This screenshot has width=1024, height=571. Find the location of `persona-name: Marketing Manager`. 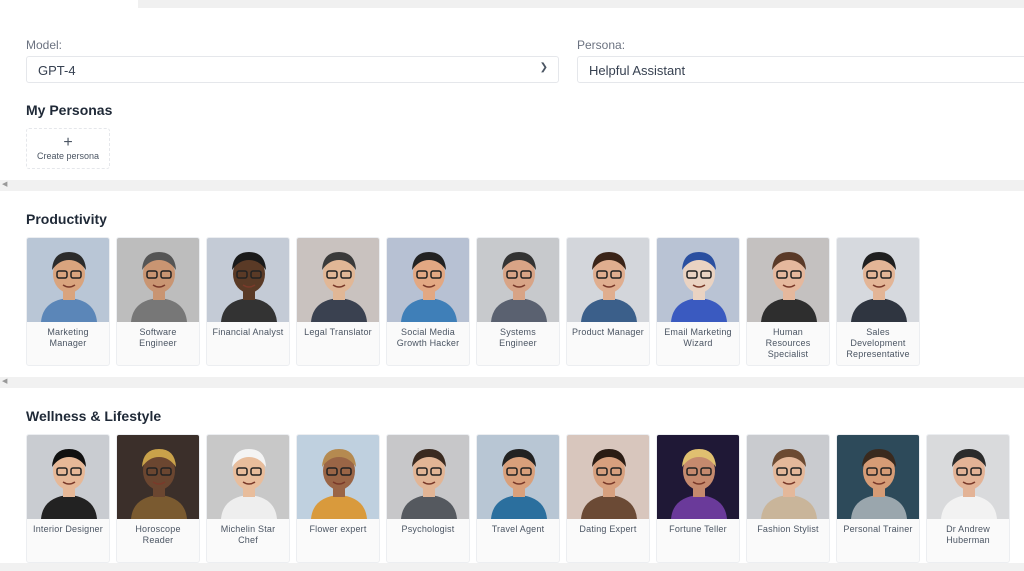

persona-name: Marketing Manager is located at coordinates (68, 337).